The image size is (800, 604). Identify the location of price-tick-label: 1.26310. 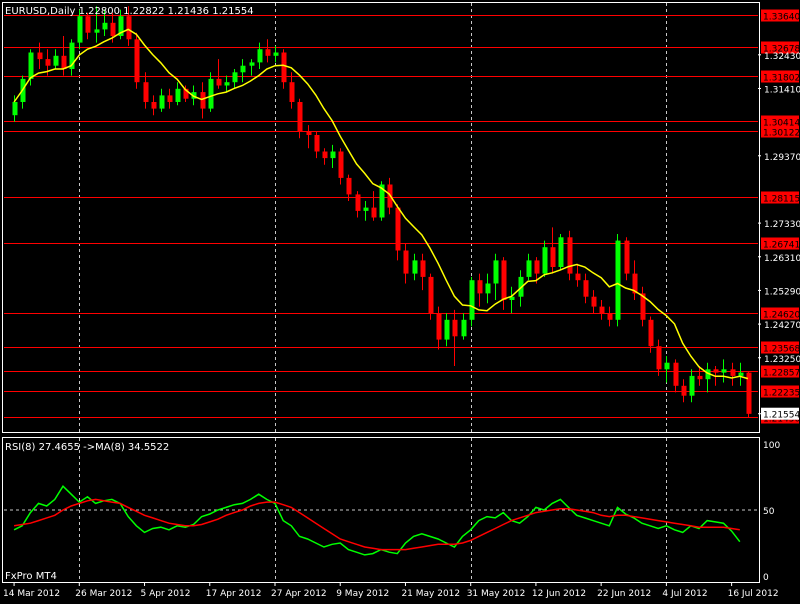
(782, 259).